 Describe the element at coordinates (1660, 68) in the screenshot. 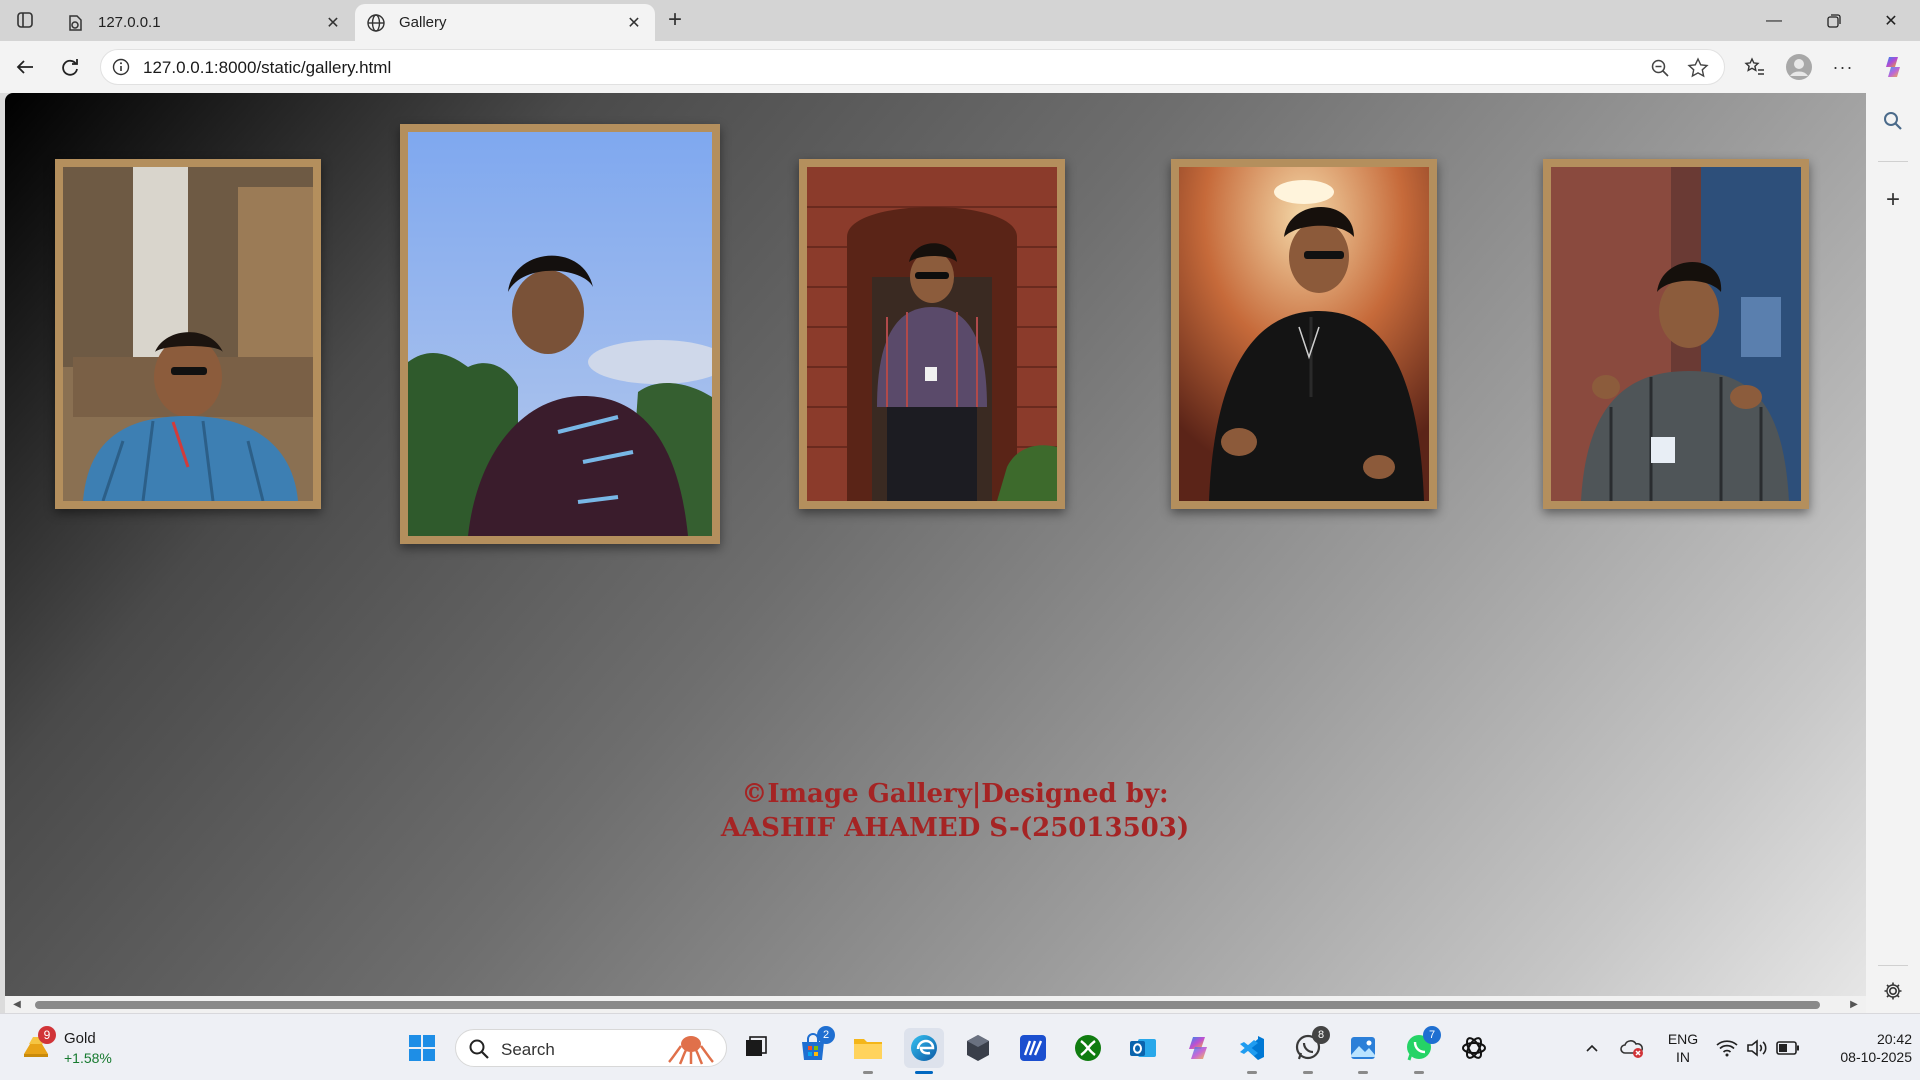

I see `zoom-out-icon` at that location.